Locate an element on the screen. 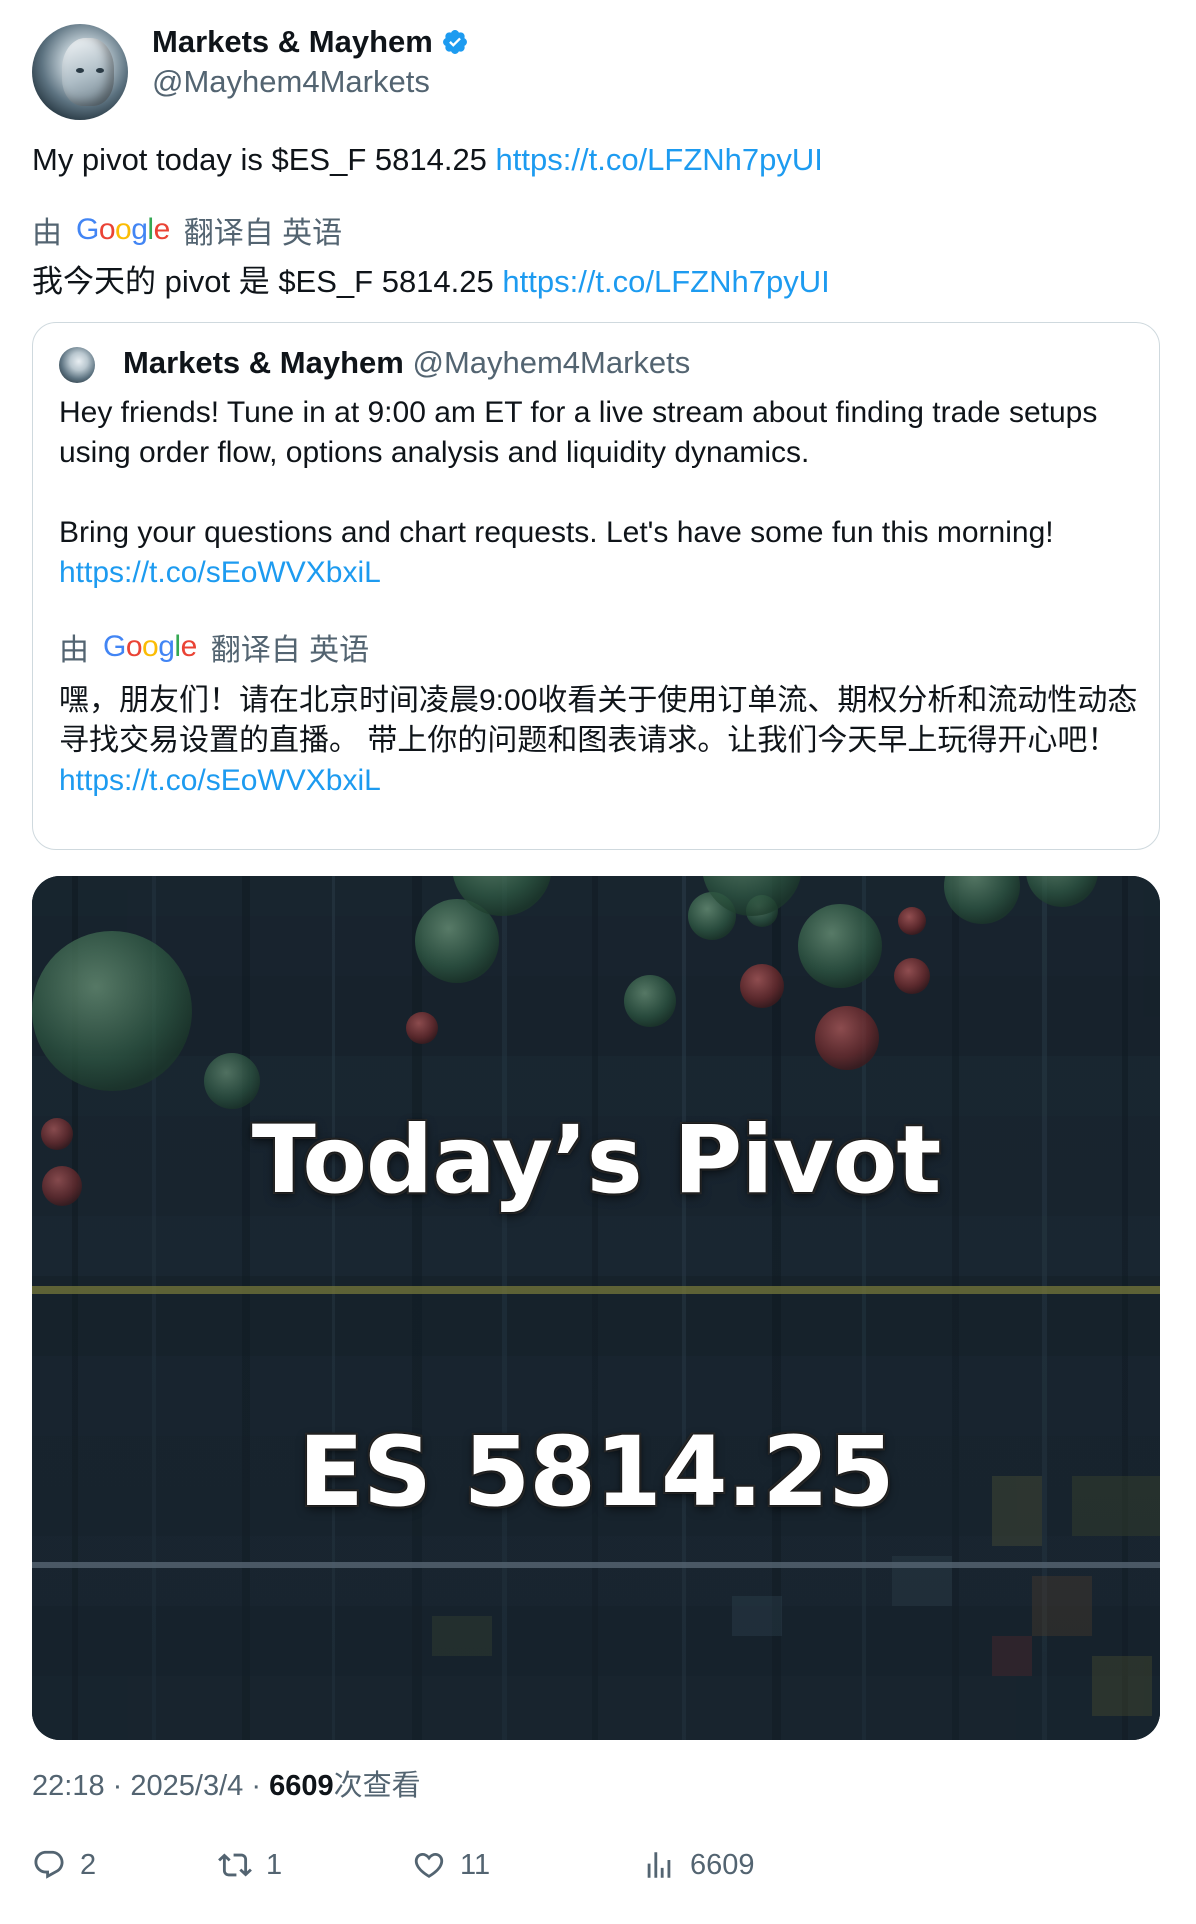 This screenshot has width=1196, height=1924. quoted-author: Markets & Mayhem @Mayhem4Markets is located at coordinates (406, 363).